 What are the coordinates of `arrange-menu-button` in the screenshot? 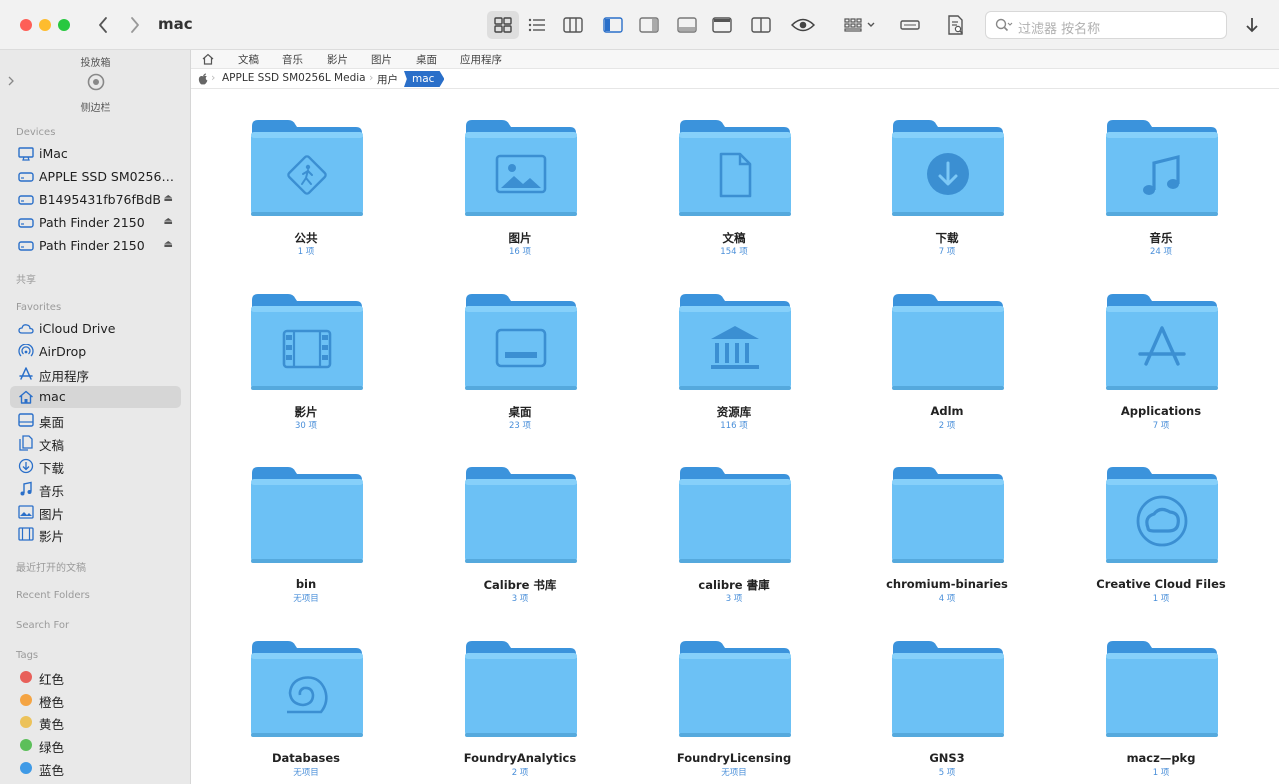 It's located at (860, 25).